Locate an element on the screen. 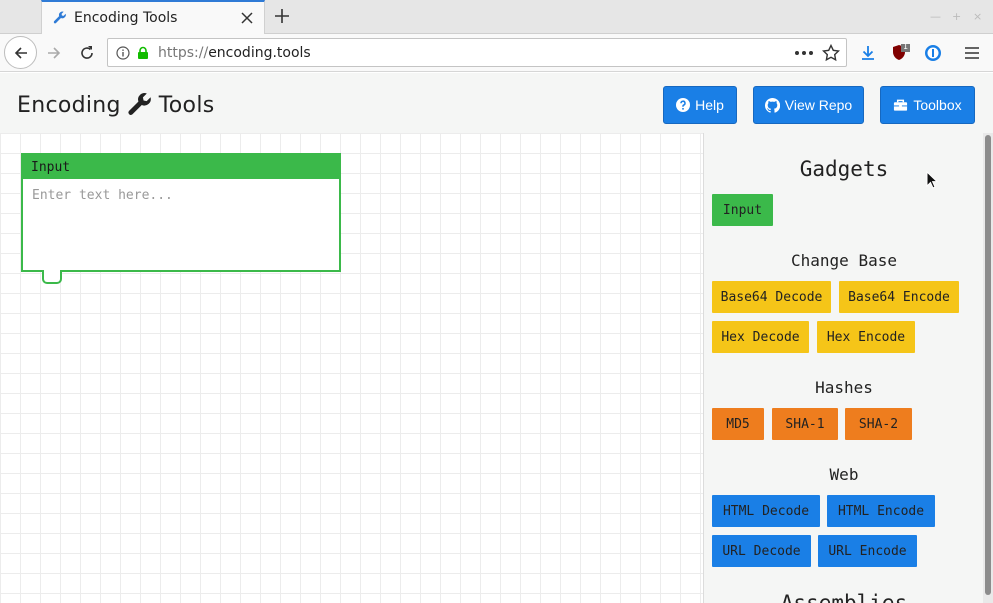 Image resolution: width=993 pixels, height=603 pixels. lock-icon is located at coordinates (143, 52).